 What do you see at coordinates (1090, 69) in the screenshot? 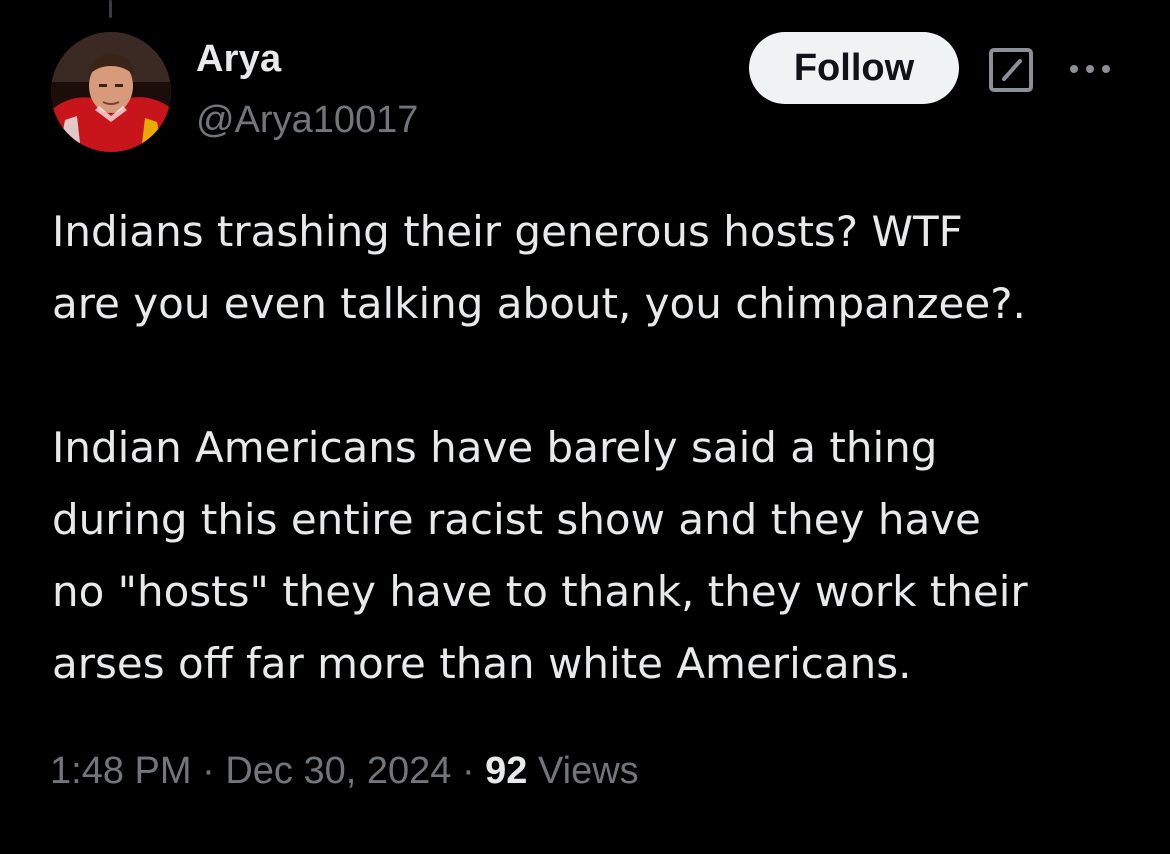
I see `more-options-icon` at bounding box center [1090, 69].